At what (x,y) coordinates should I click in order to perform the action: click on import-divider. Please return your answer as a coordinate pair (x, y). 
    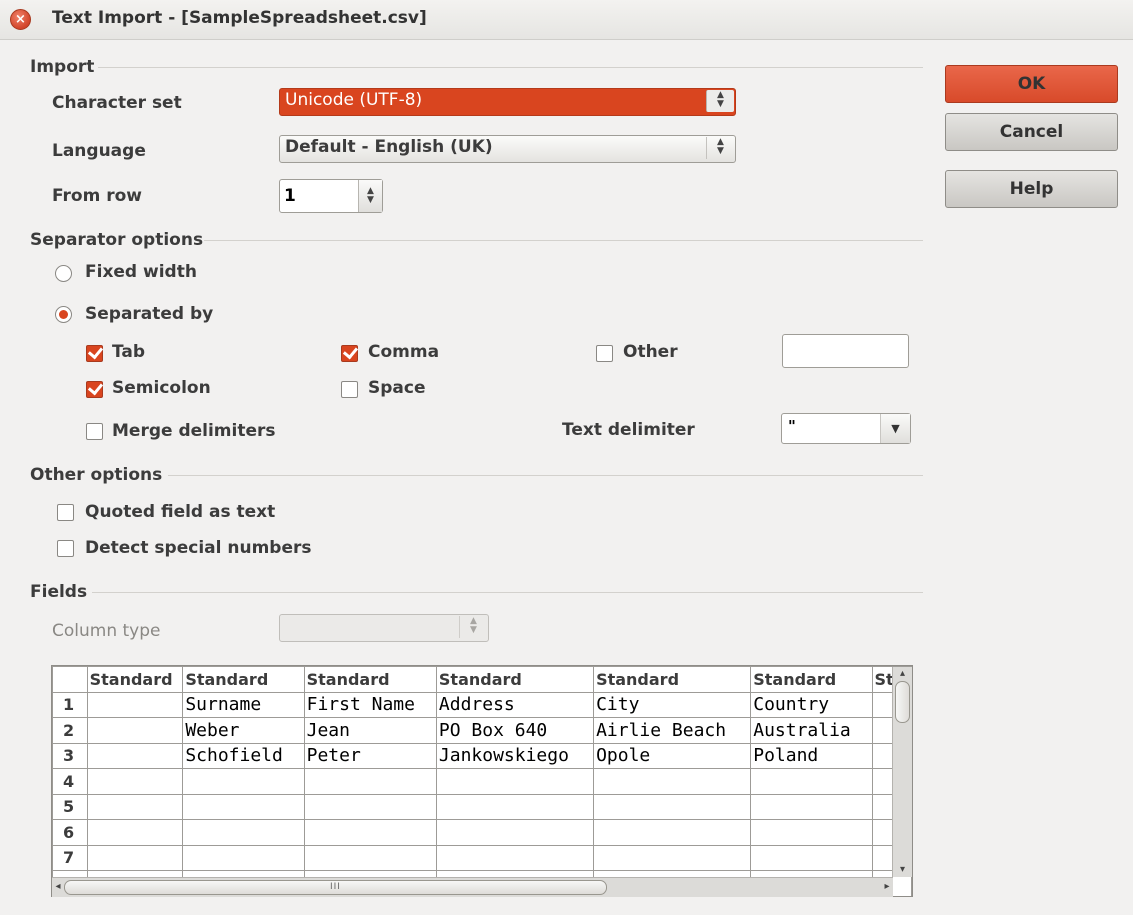
    Looking at the image, I should click on (510, 67).